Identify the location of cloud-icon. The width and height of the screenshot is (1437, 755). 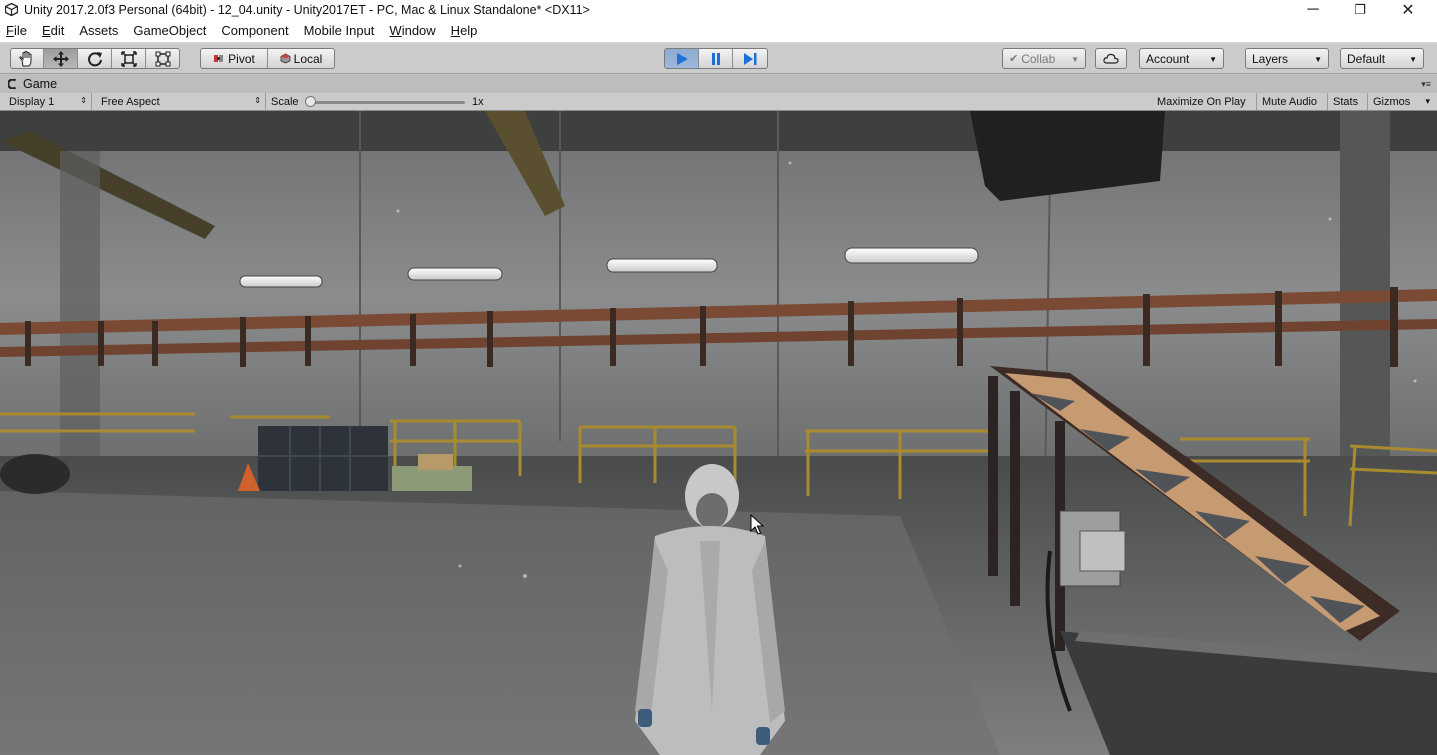
(1111, 58).